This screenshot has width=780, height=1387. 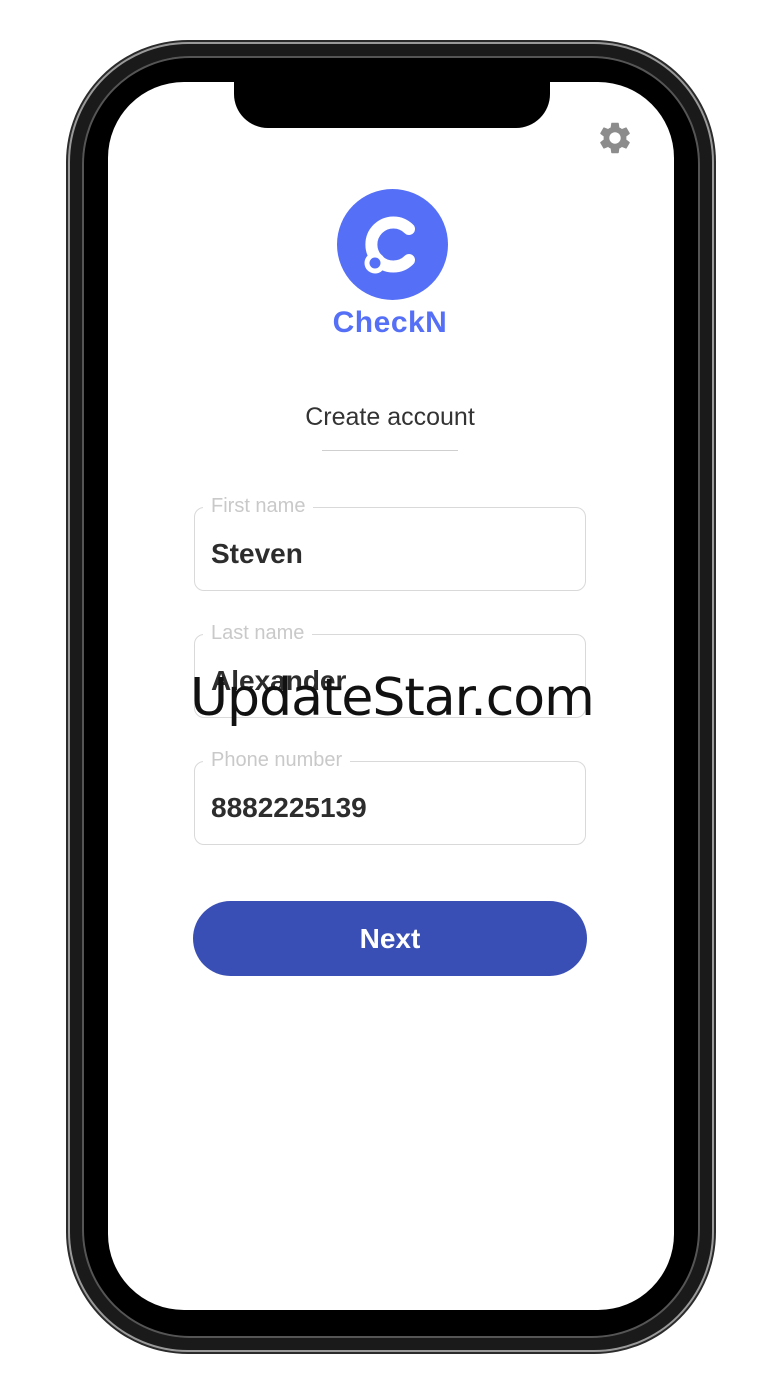 I want to click on page-title: Create account, so click(x=390, y=417).